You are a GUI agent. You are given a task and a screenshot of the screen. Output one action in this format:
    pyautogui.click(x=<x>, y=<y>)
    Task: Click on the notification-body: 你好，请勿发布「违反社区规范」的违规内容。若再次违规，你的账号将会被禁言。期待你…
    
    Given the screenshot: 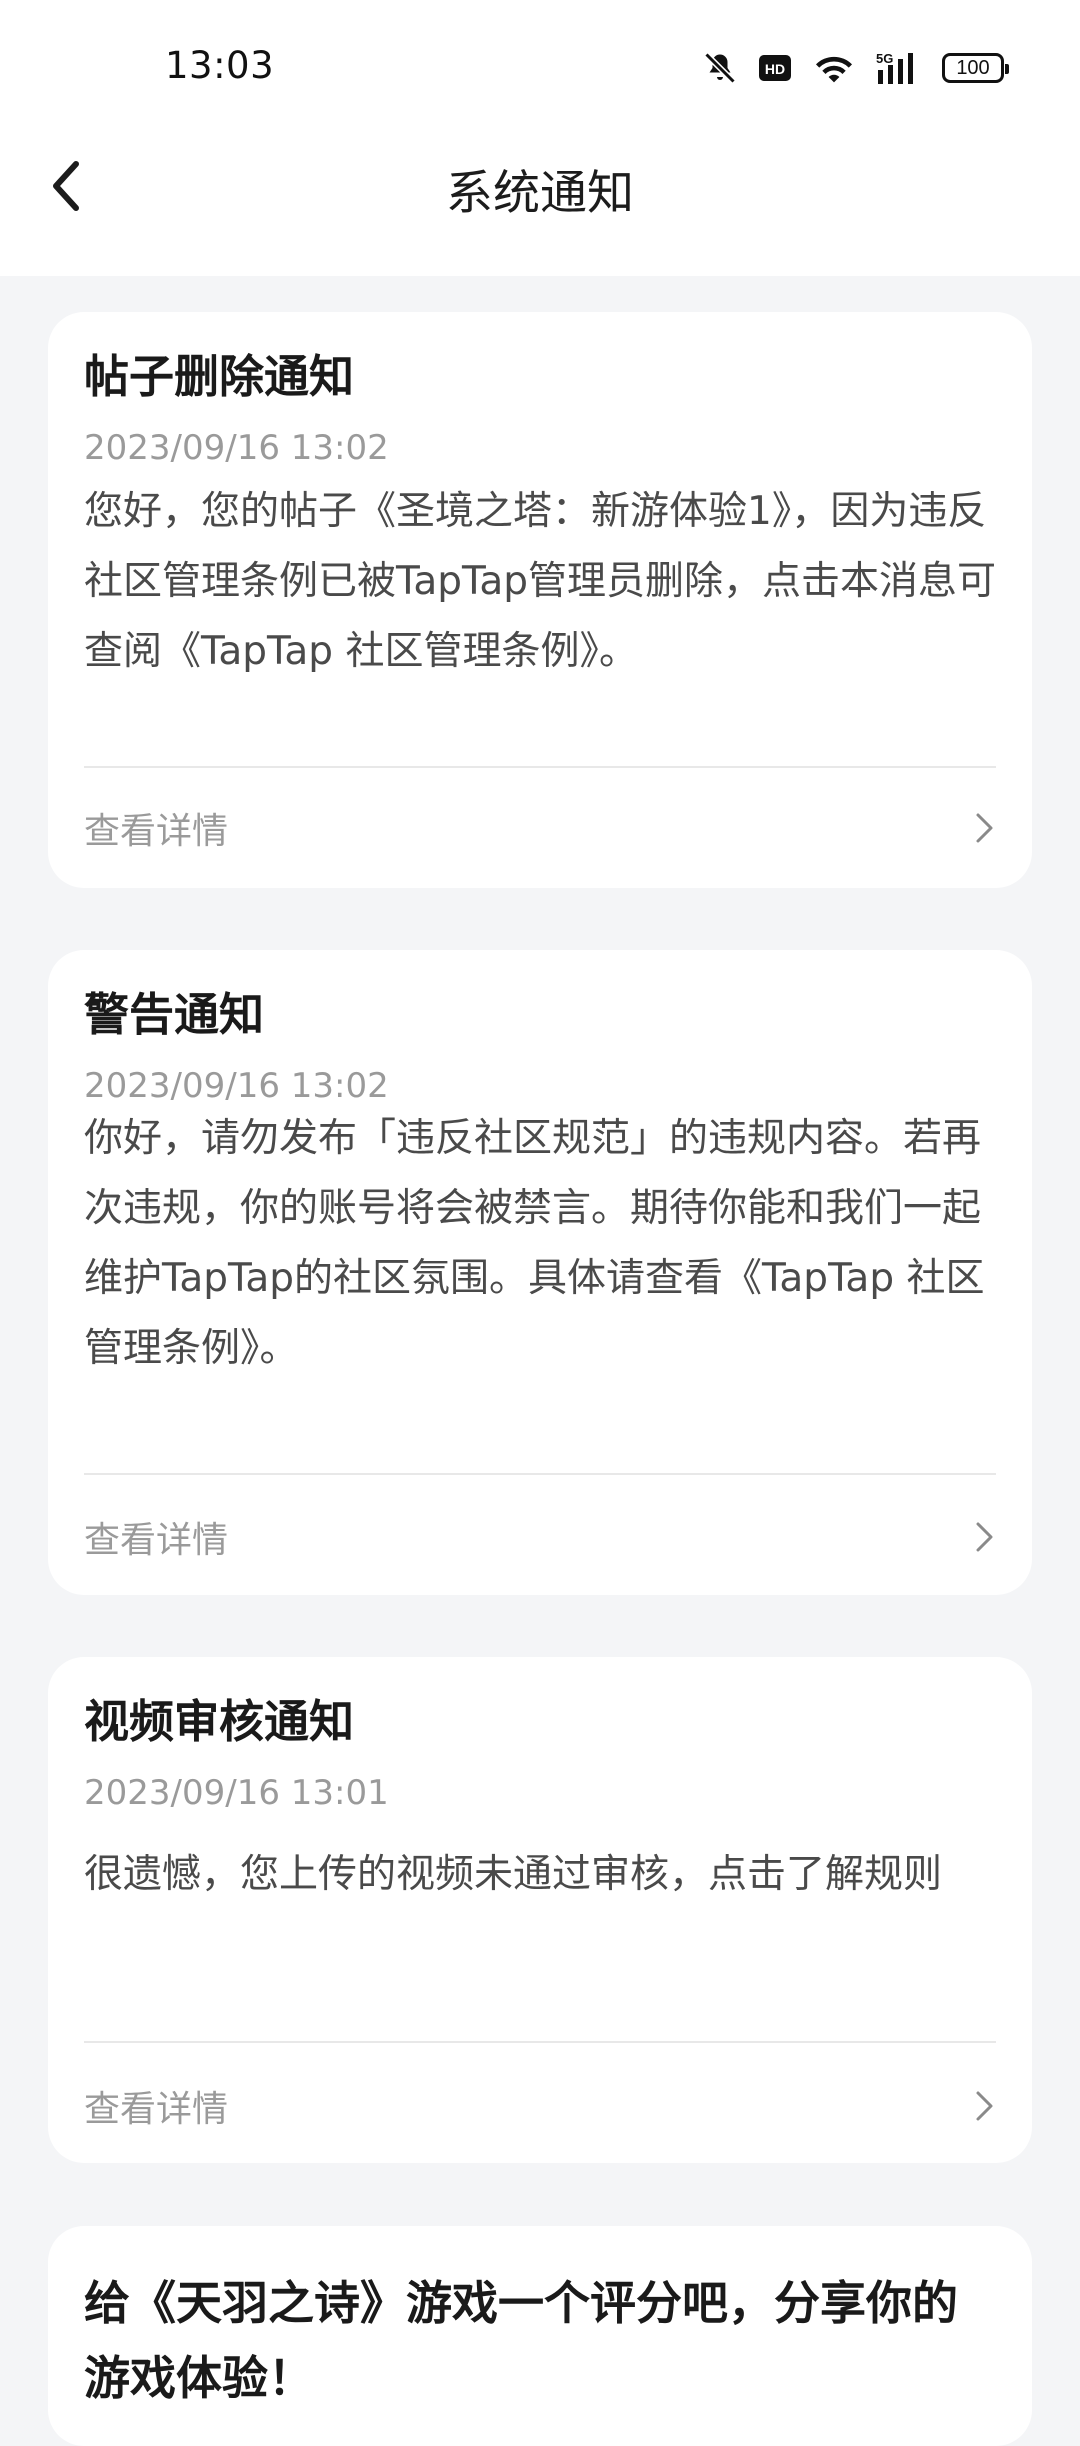 What is the action you would take?
    pyautogui.click(x=534, y=1243)
    